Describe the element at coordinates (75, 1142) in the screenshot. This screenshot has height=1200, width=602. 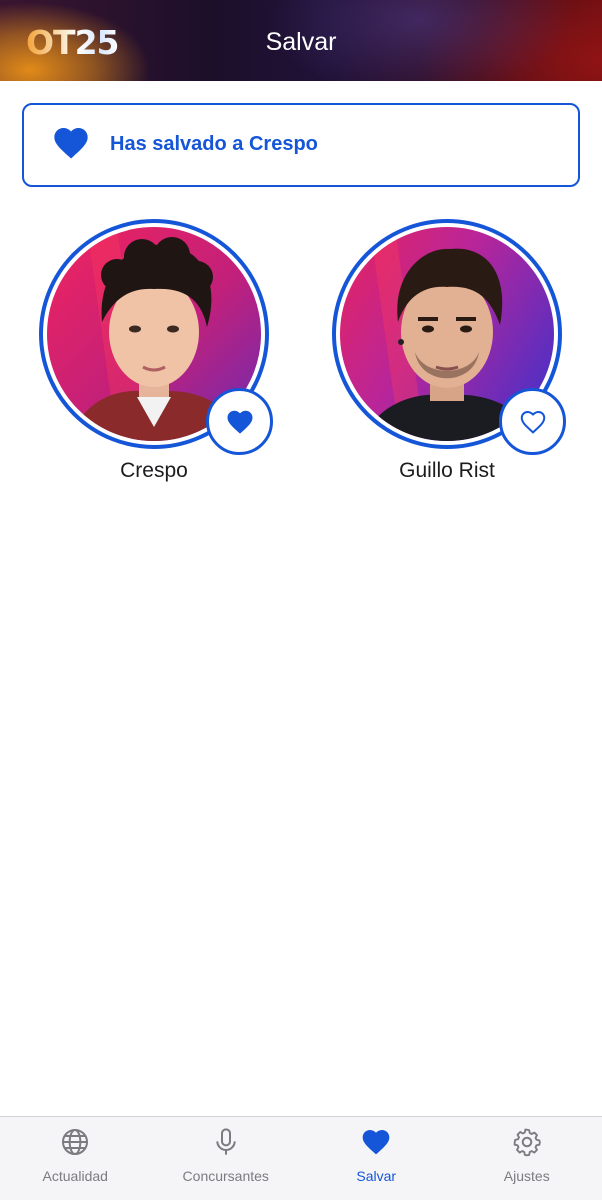
I see `globe-icon` at that location.